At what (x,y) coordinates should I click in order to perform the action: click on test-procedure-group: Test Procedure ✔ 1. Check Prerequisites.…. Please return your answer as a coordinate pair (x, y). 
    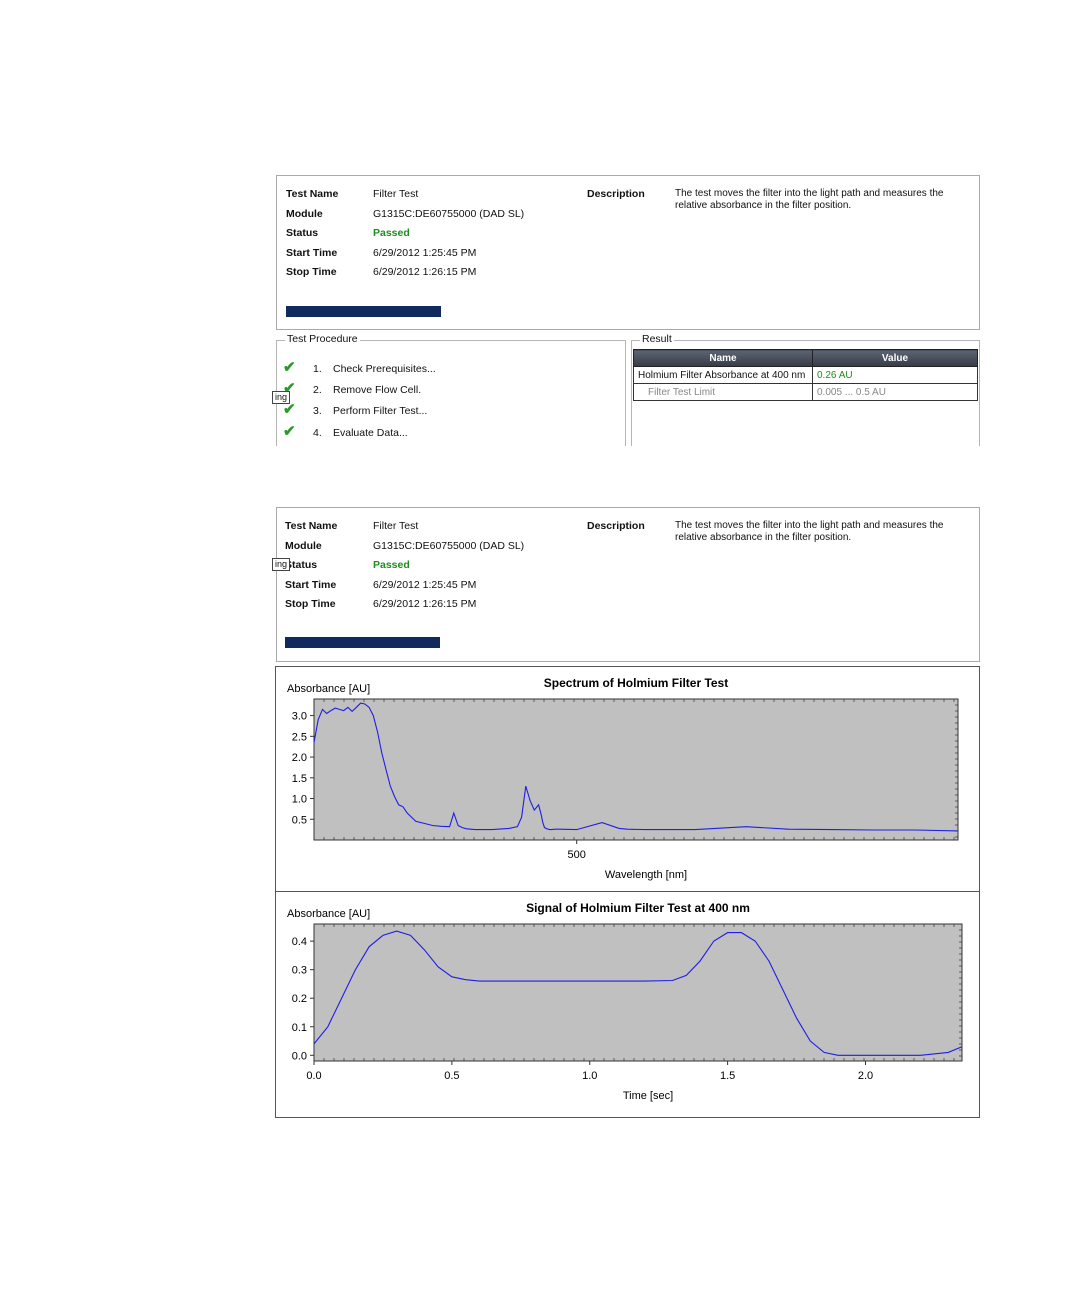
    Looking at the image, I should click on (451, 389).